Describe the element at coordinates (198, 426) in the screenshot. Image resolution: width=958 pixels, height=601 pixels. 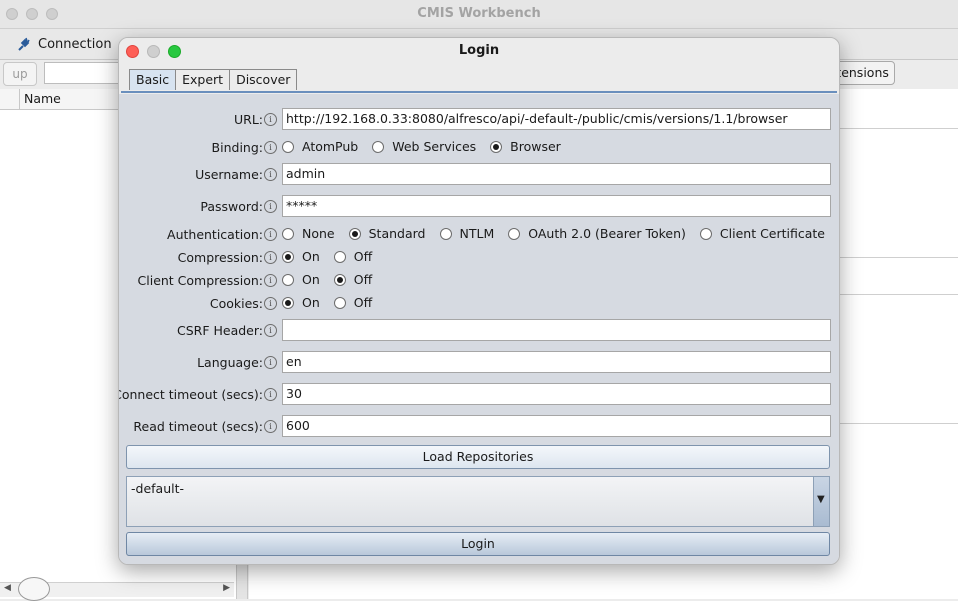
I see `read-timeout-label: Read timeout (secs):` at that location.